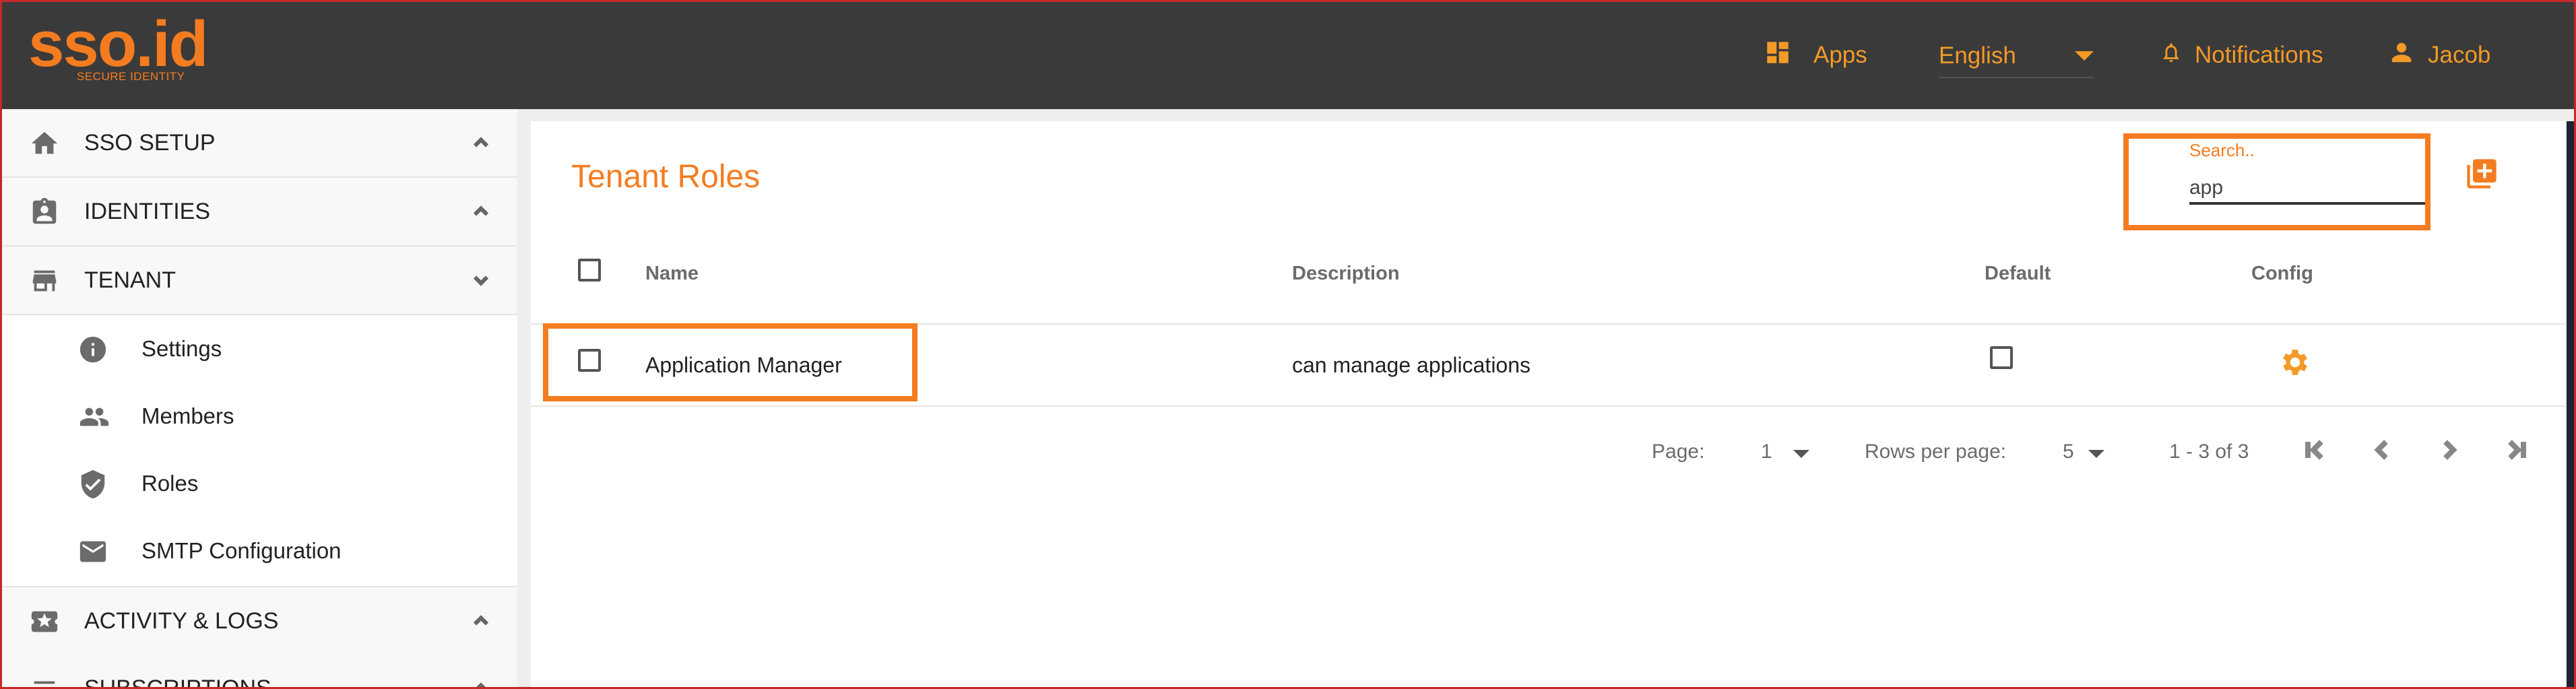  I want to click on person-icon, so click(2408, 55).